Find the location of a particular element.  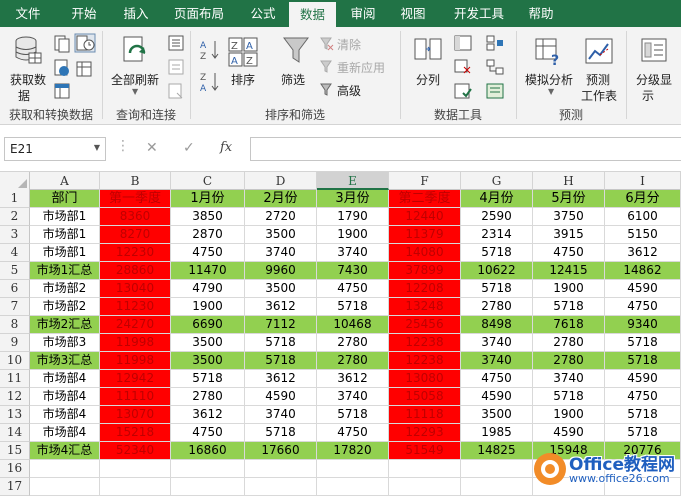

table-cell: 12238 is located at coordinates (425, 343).